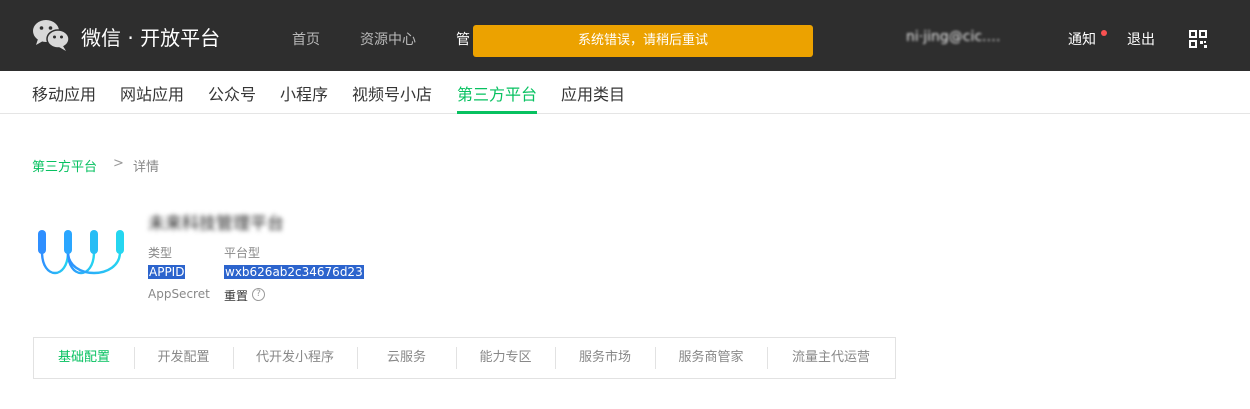  Describe the element at coordinates (51, 35) in the screenshot. I see `wechat-logo-icon` at that location.